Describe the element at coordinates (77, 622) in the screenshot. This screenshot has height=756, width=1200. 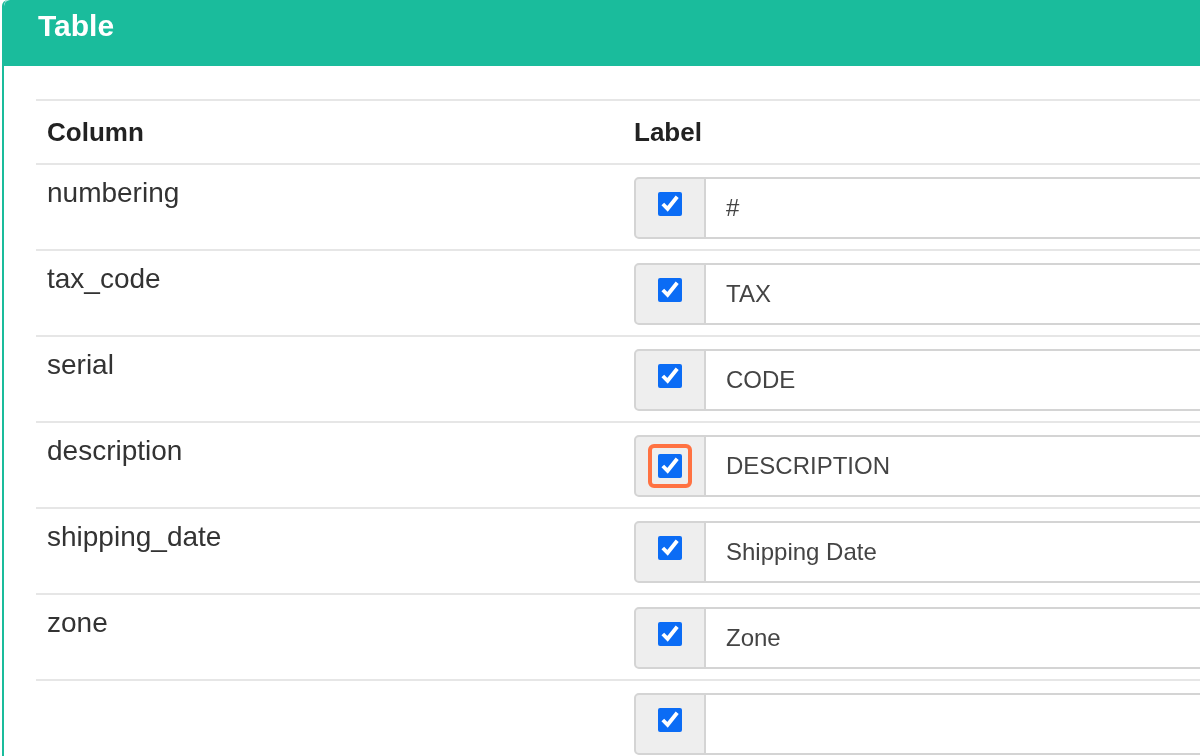
I see `table-cell: zone` at that location.